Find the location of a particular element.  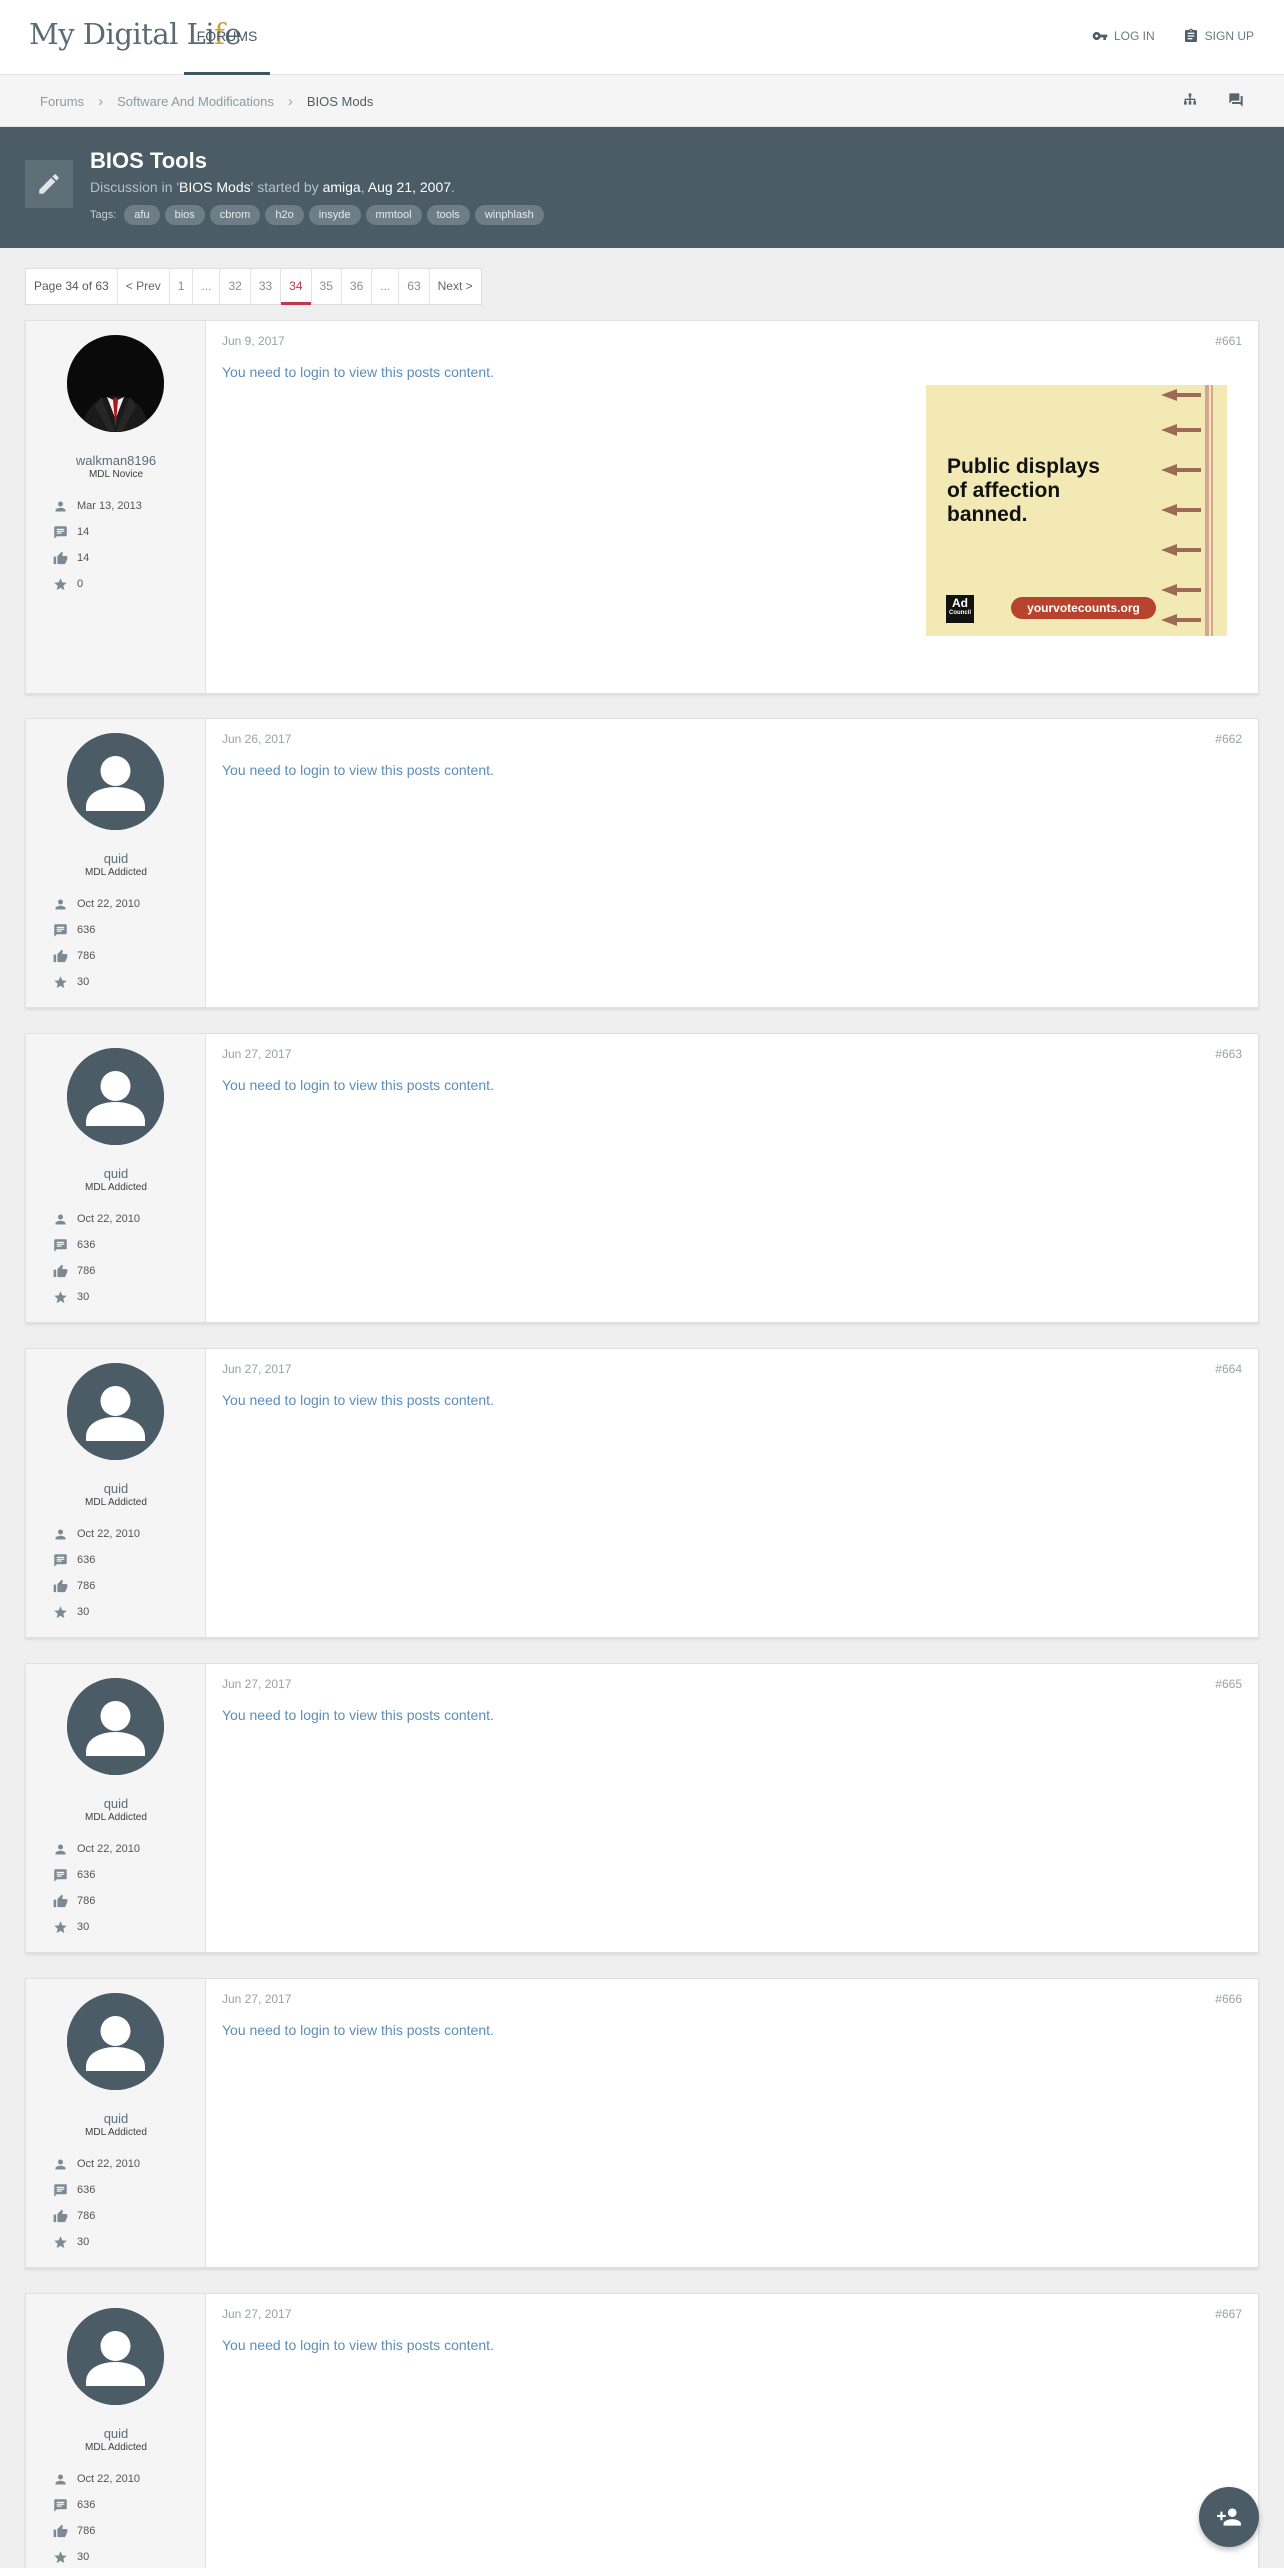

ad-council-logo: Ad Council is located at coordinates (960, 609).